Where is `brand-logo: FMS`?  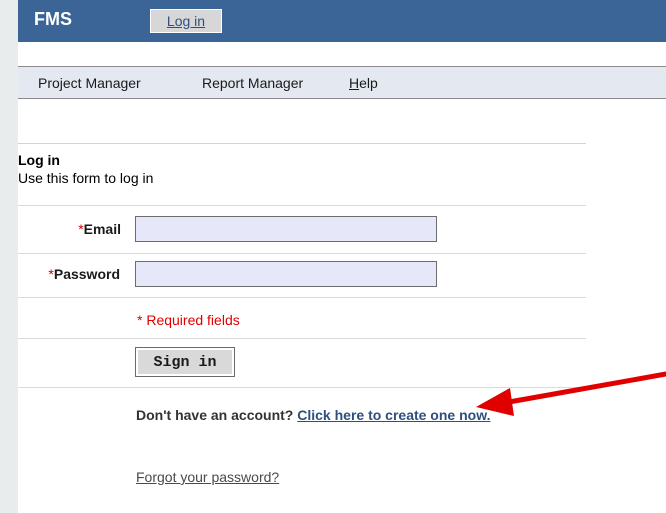
brand-logo: FMS is located at coordinates (53, 19).